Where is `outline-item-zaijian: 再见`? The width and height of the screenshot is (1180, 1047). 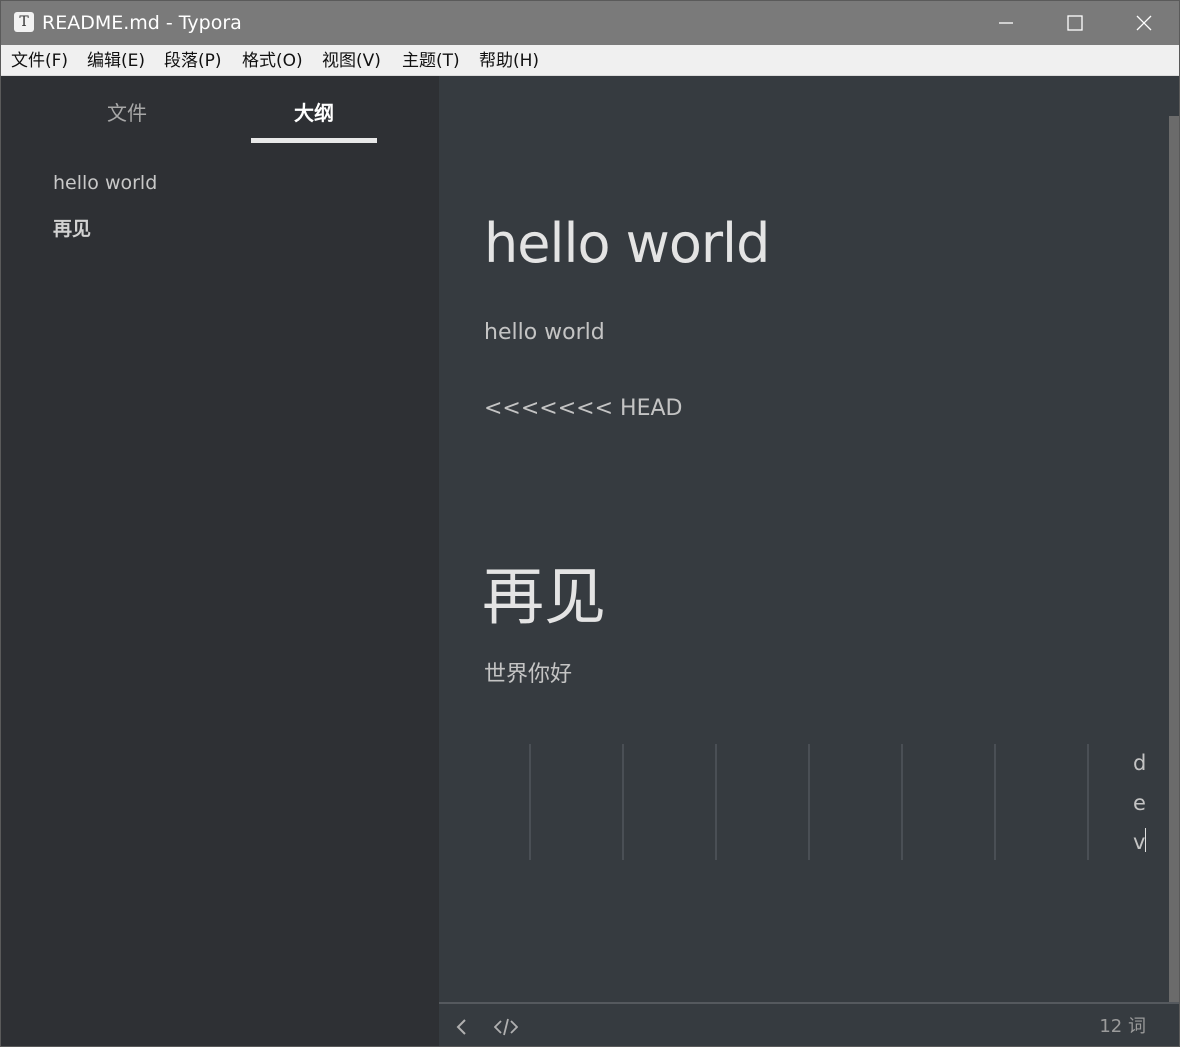 outline-item-zaijian: 再见 is located at coordinates (72, 227).